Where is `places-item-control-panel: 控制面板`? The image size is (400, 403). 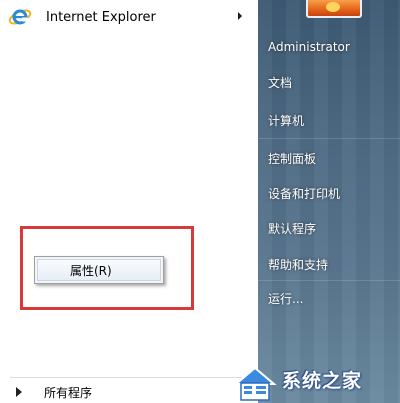
places-item-control-panel: 控制面板 is located at coordinates (332, 158).